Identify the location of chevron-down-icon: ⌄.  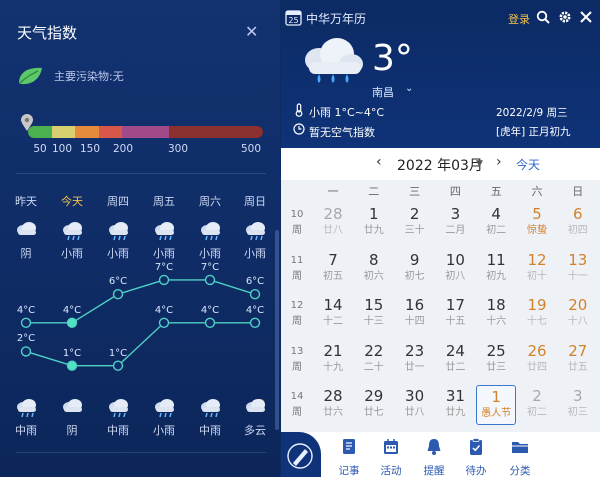
(409, 88).